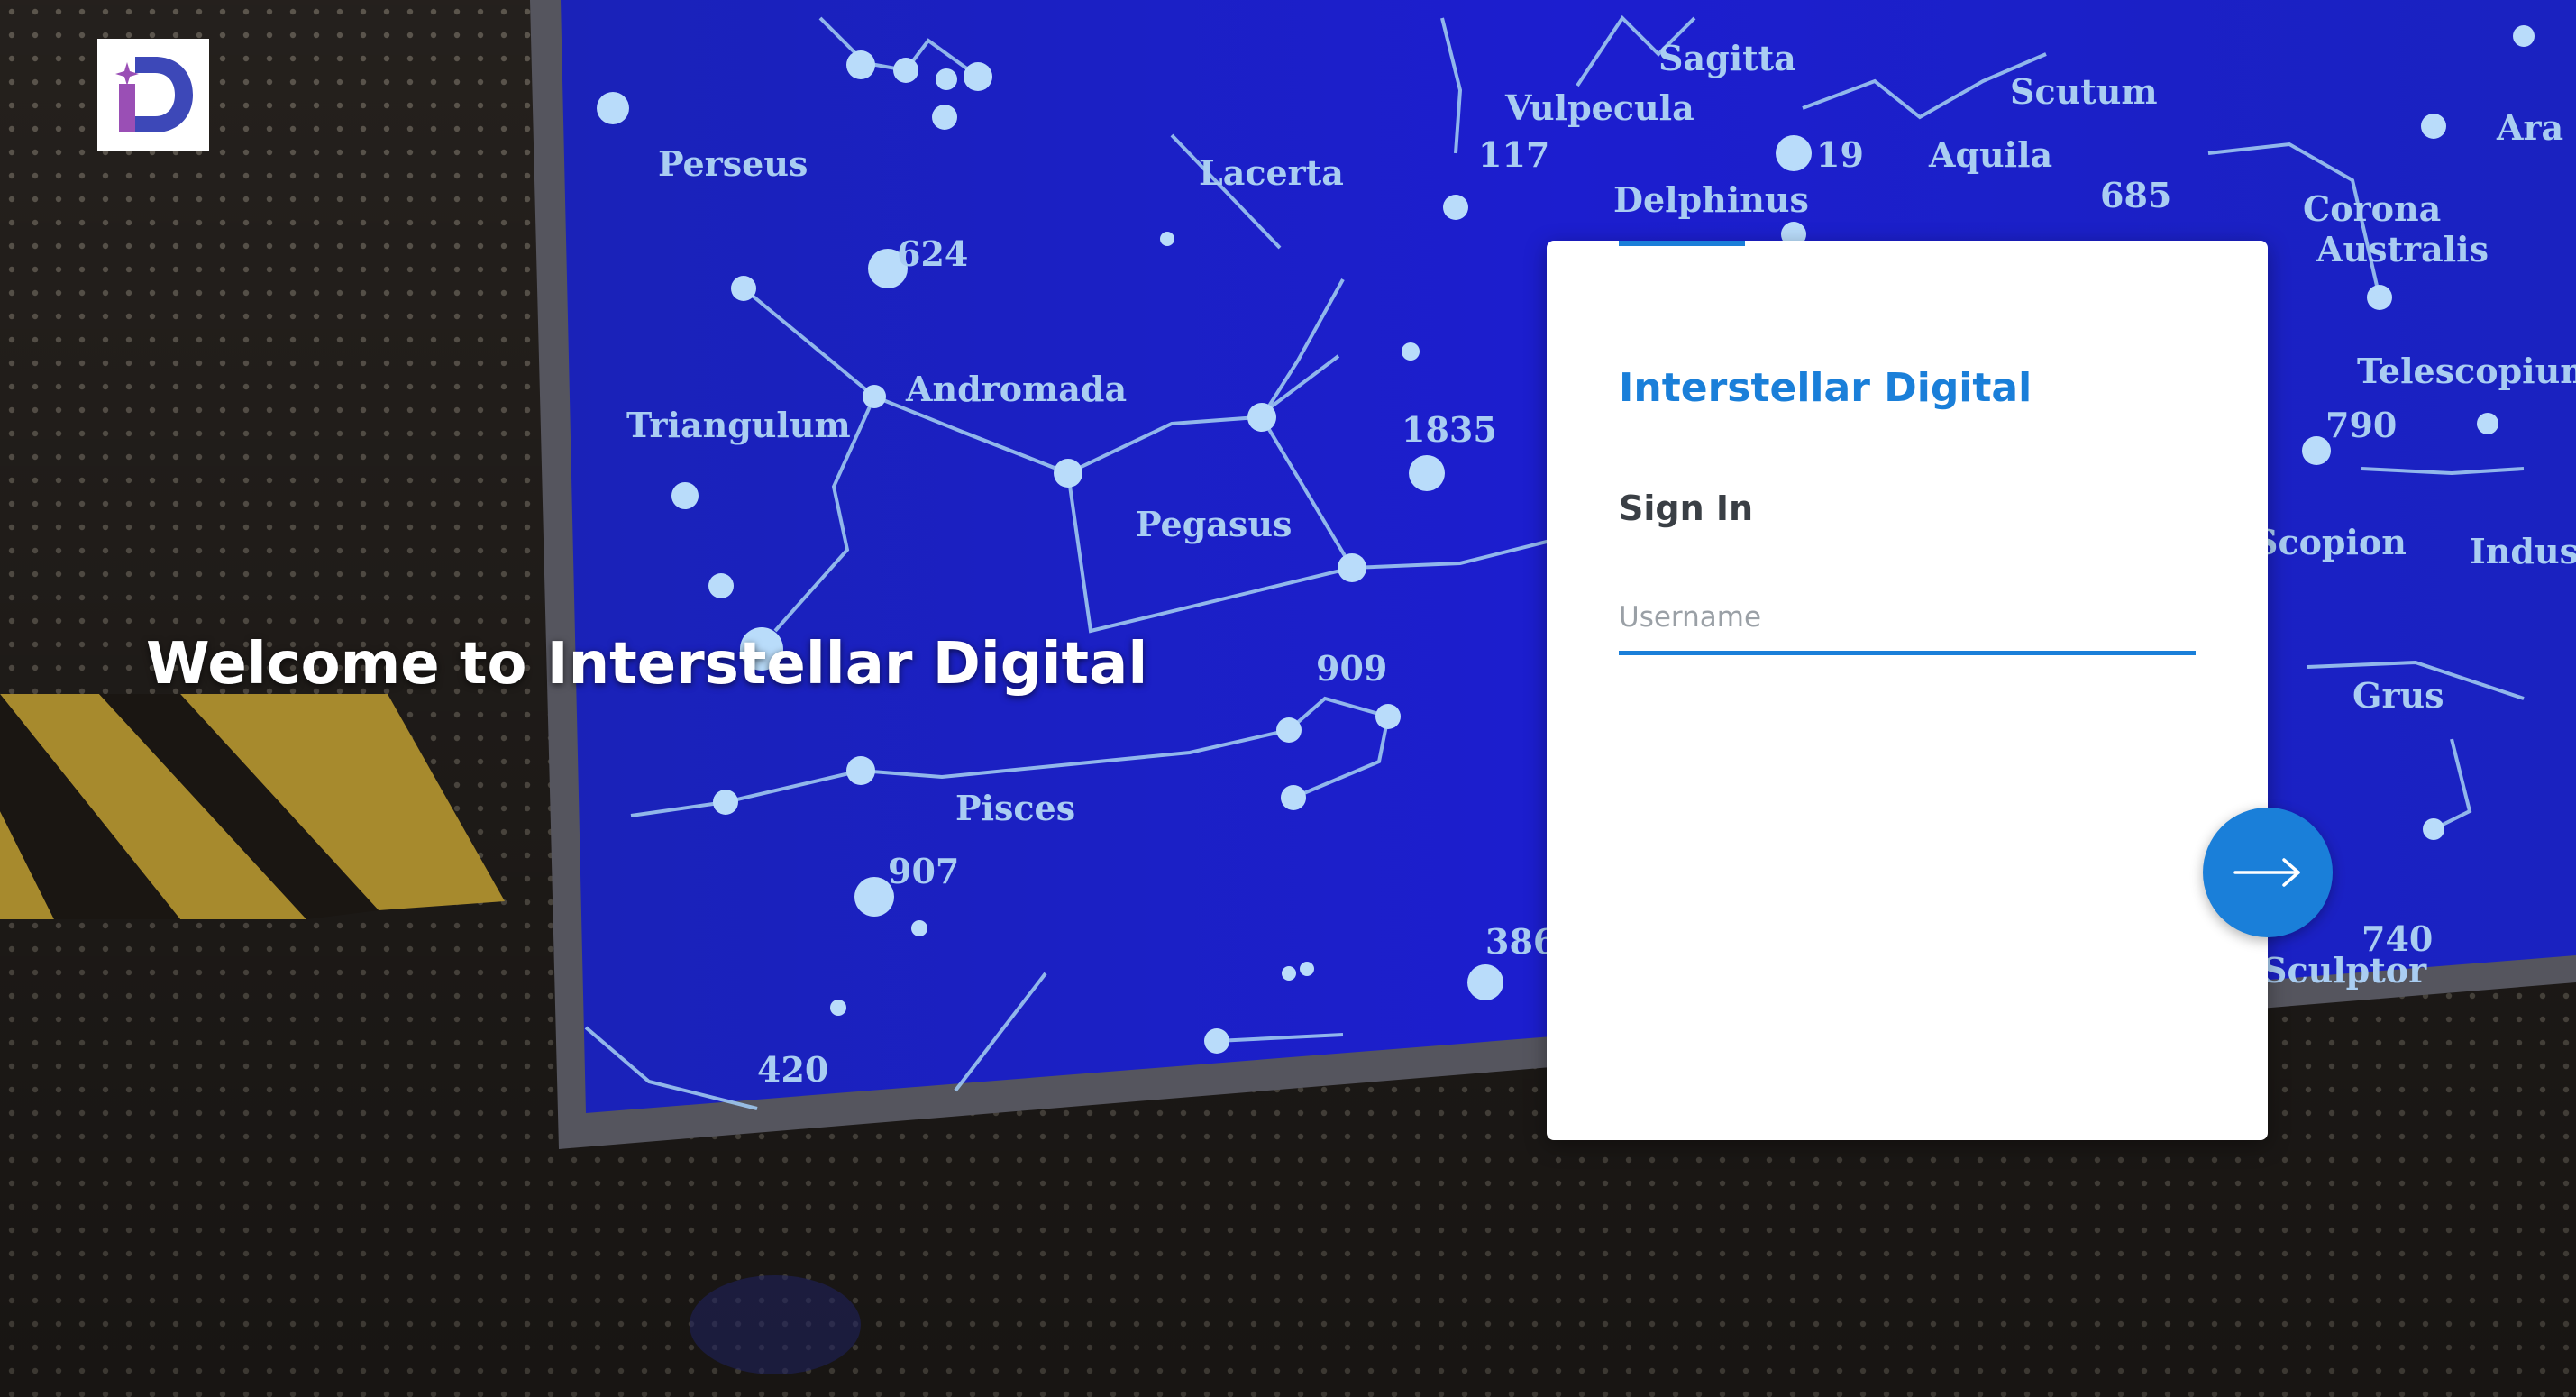 This screenshot has height=1397, width=2576. Describe the element at coordinates (1990, 154) in the screenshot. I see `svg-text: Aquila` at that location.